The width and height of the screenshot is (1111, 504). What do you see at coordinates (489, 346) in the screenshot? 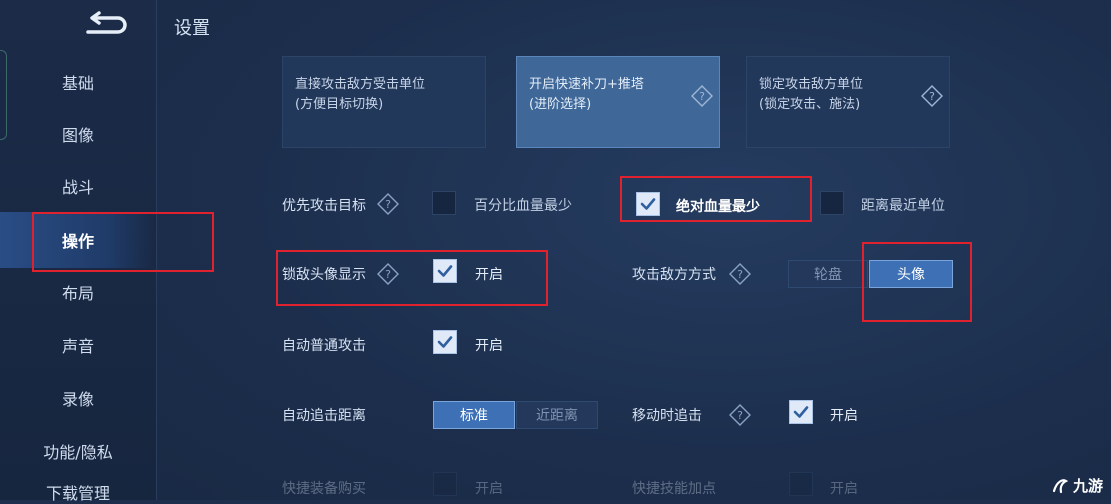
I see `auto-attack-option: 开启` at bounding box center [489, 346].